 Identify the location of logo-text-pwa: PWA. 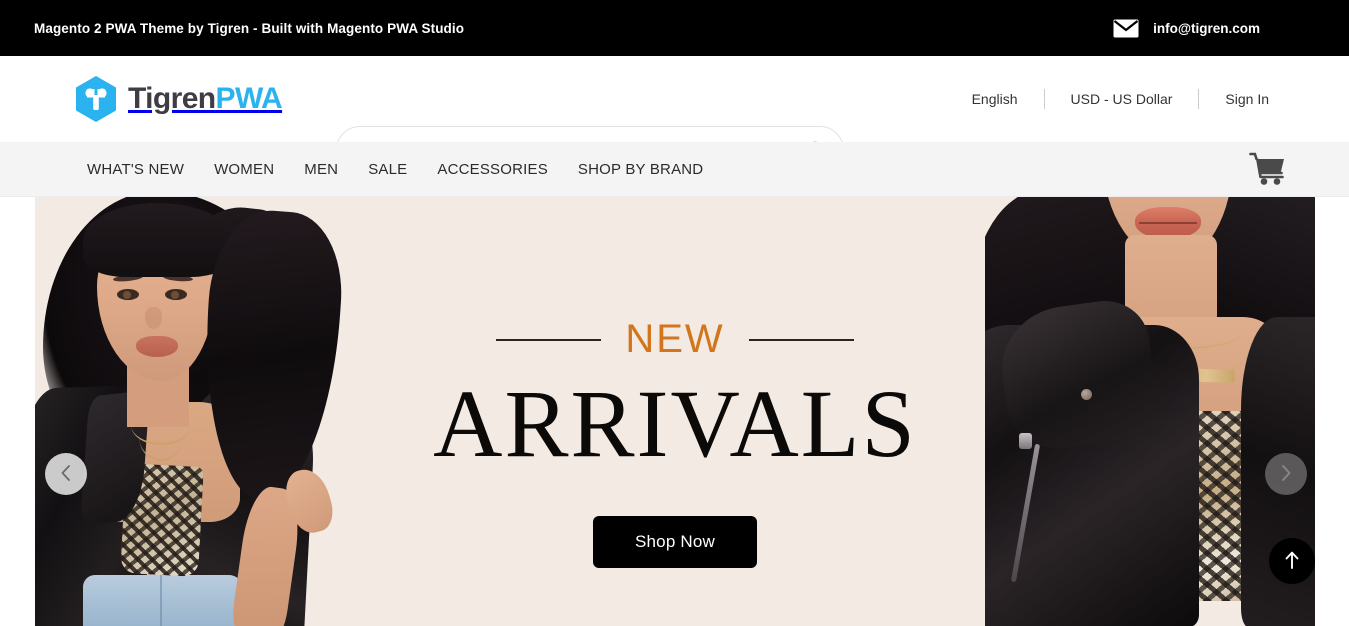
(249, 98).